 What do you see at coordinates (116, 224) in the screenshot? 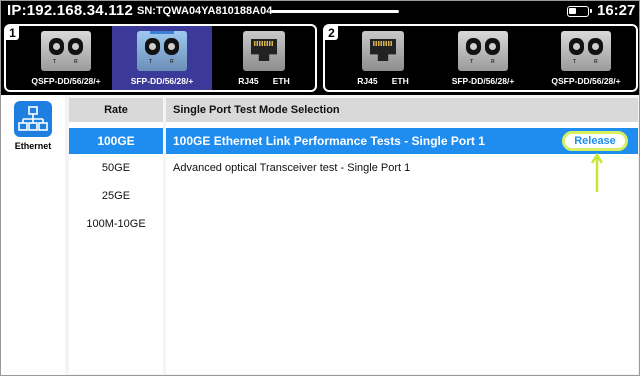
I see `rate-item-100m-10ge: 100M-10GE` at bounding box center [116, 224].